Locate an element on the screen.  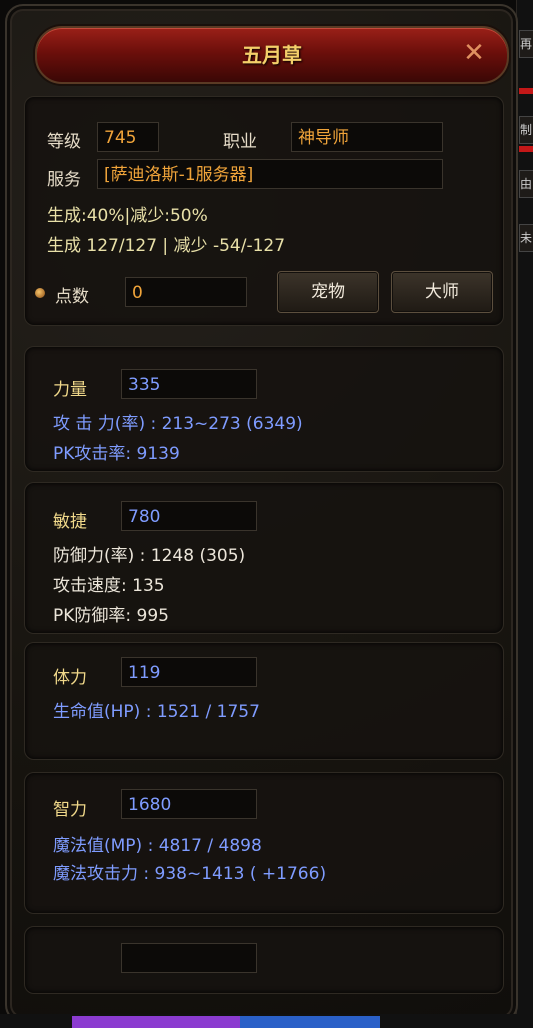
generation-stats-line: 生成 127/127 | 减少 -54/-127 is located at coordinates (166, 246).